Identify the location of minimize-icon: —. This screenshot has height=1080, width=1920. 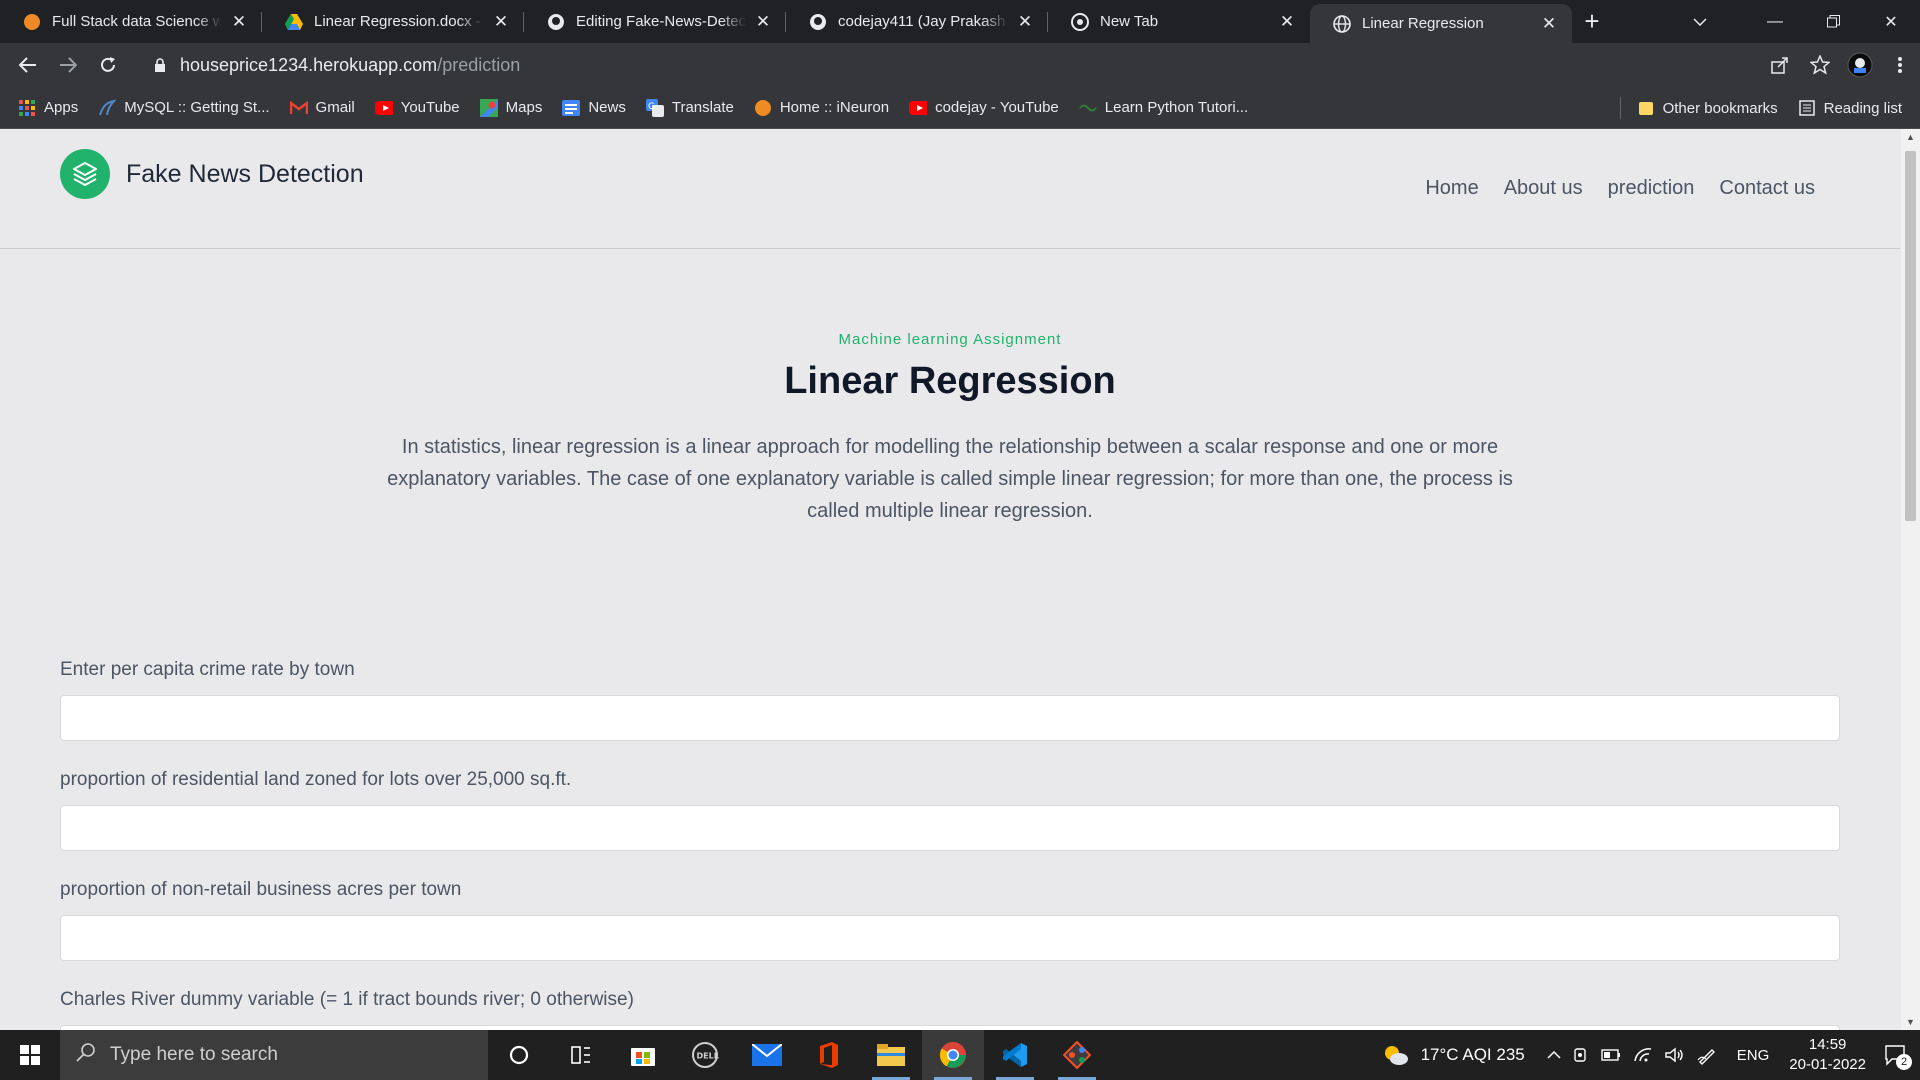
(1775, 21).